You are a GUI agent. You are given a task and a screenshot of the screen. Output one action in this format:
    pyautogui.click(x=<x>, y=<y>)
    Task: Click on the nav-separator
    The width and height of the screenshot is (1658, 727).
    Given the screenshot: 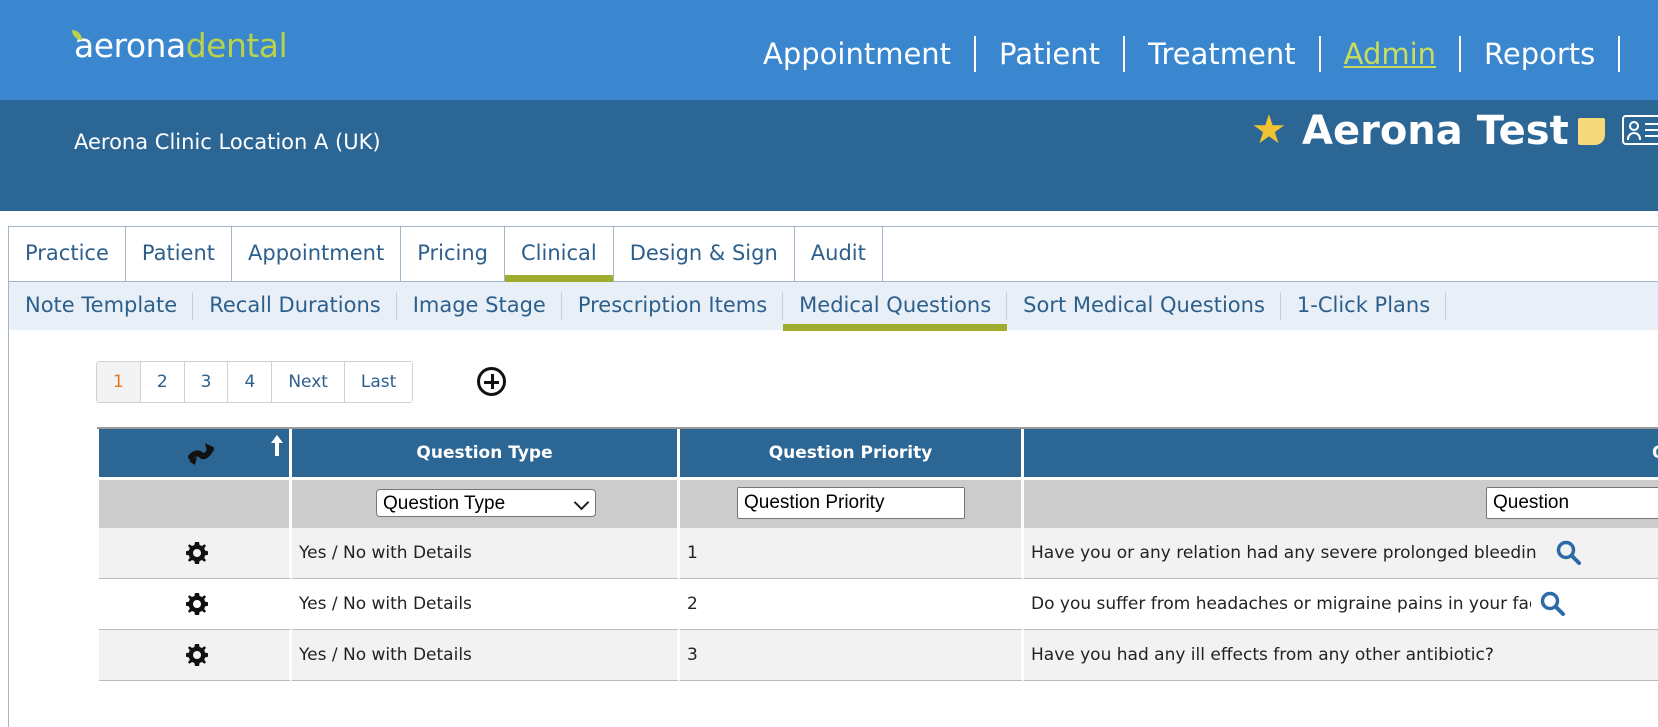 What is the action you would take?
    pyautogui.click(x=1619, y=54)
    